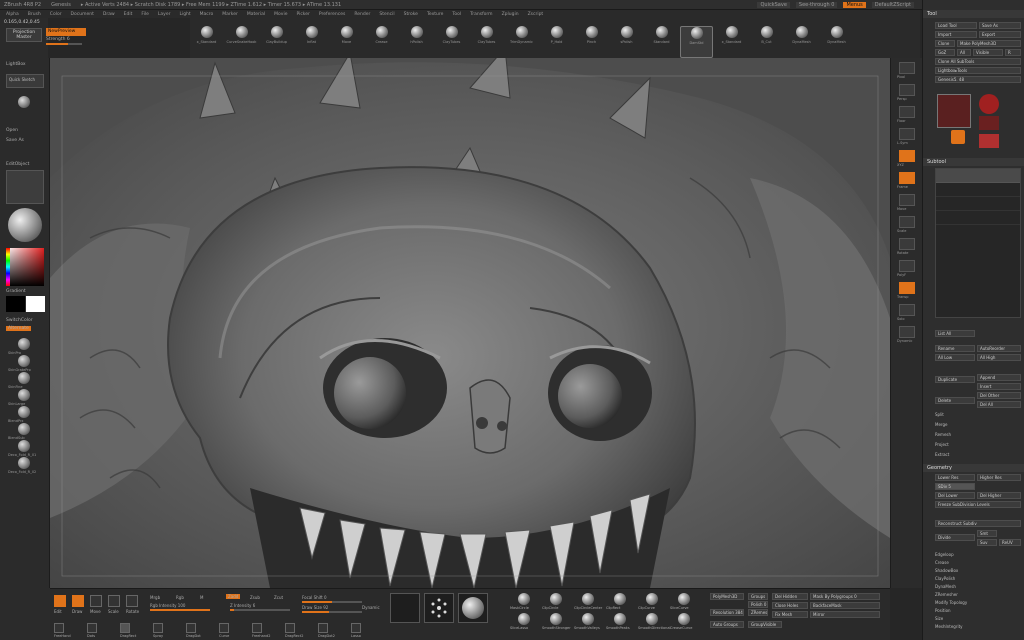  Describe the element at coordinates (758, 612) in the screenshot. I see `zremesher-button: ZRemesher` at that location.